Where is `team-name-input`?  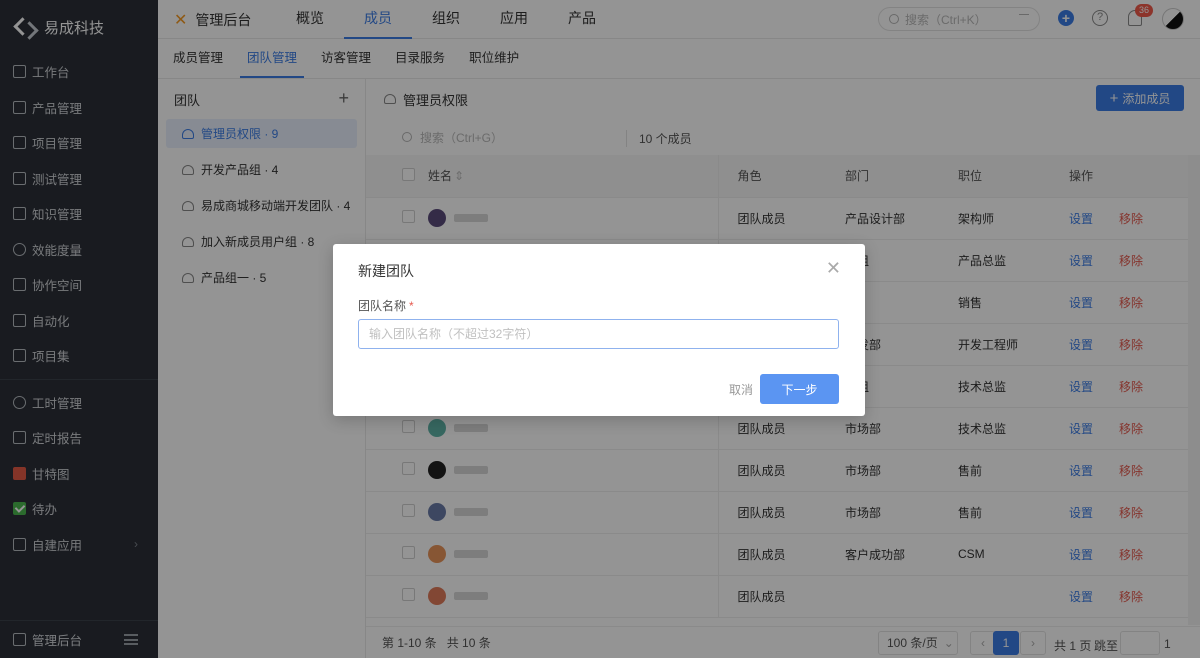 team-name-input is located at coordinates (598, 334).